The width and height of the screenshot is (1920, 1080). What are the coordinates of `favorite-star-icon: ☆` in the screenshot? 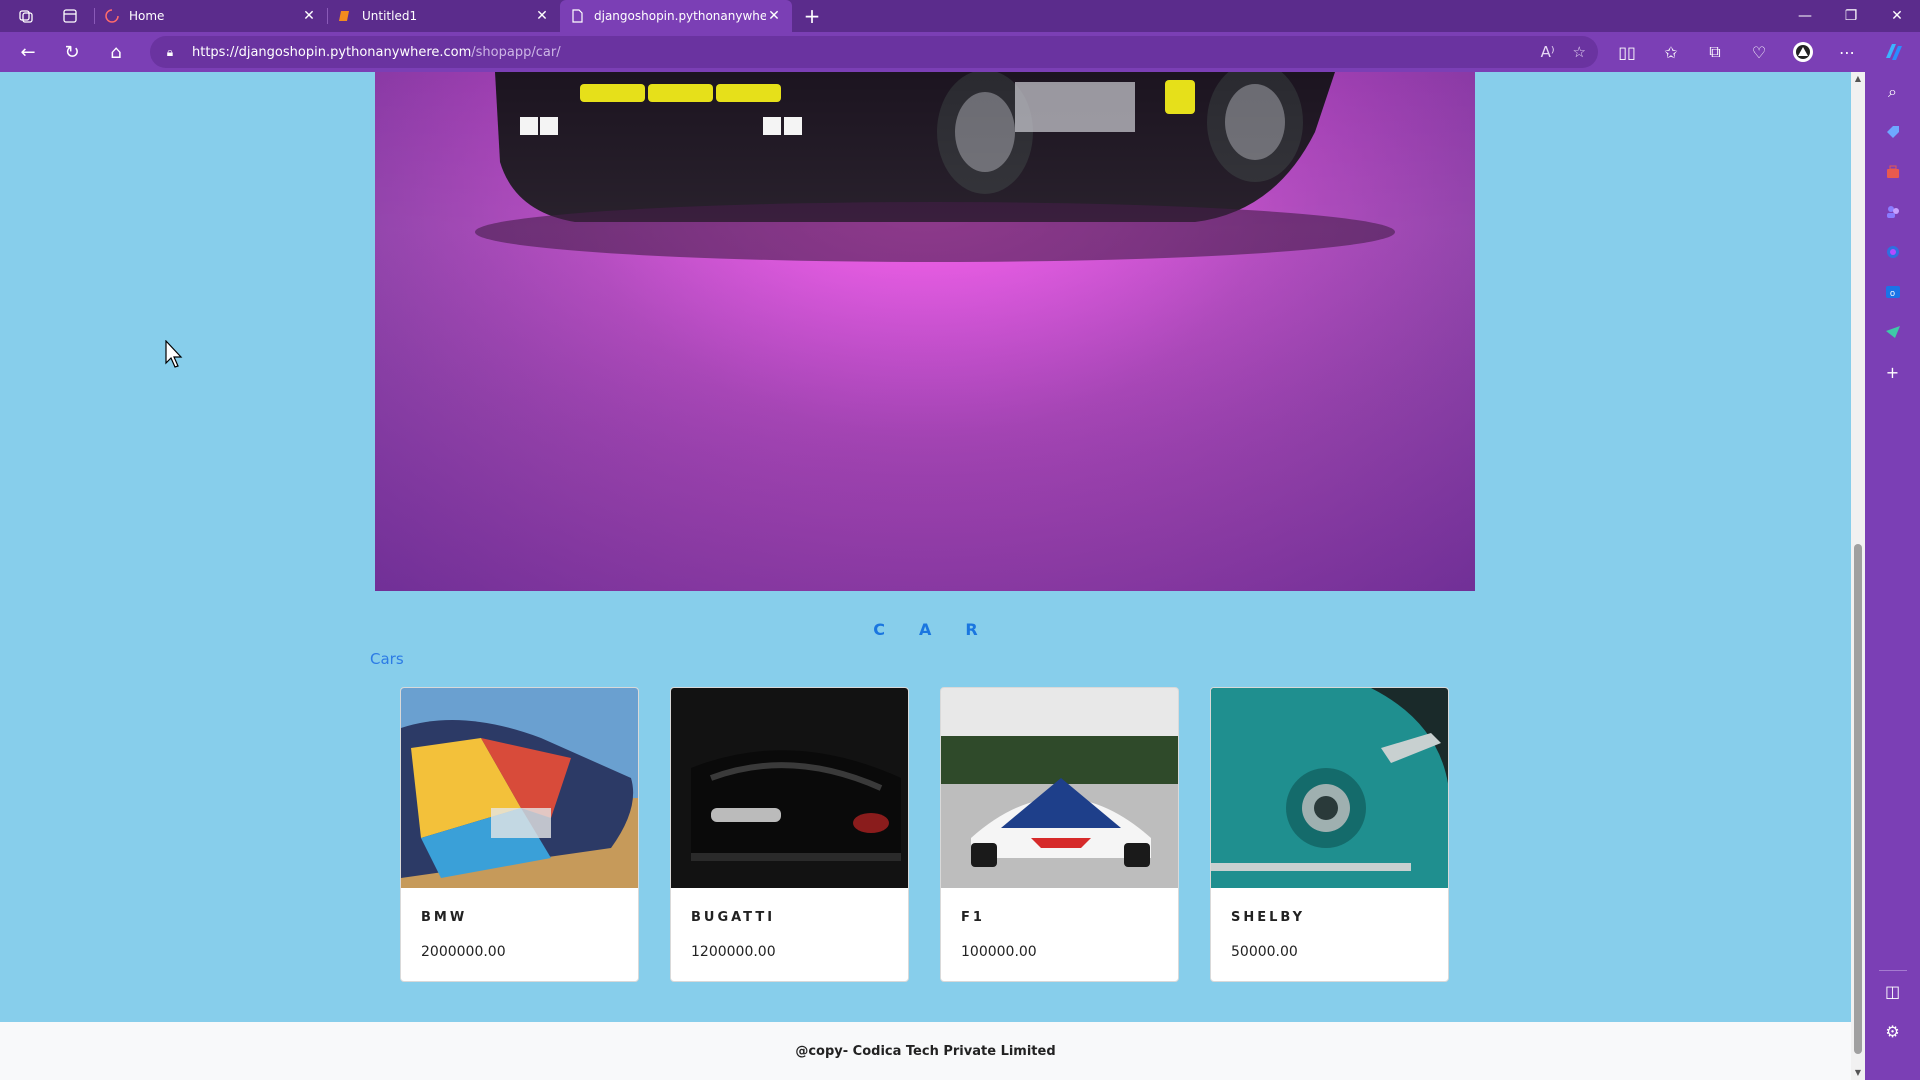 It's located at (1579, 52).